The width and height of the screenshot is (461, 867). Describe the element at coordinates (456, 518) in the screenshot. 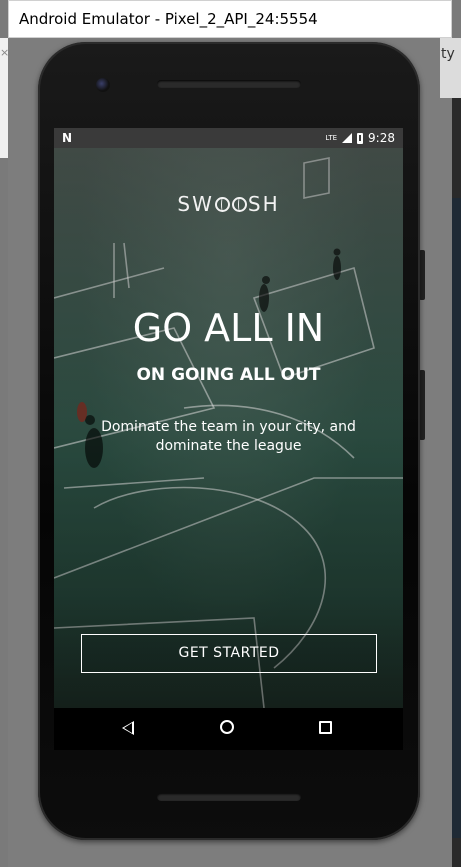

I see `background-window-right-dark` at that location.